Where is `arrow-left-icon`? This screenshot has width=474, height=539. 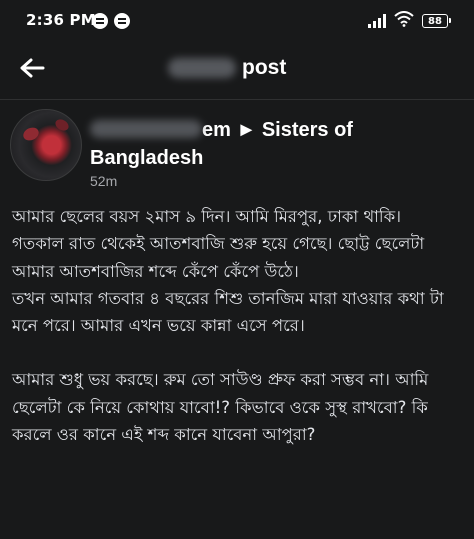
arrow-left-icon is located at coordinates (32, 68).